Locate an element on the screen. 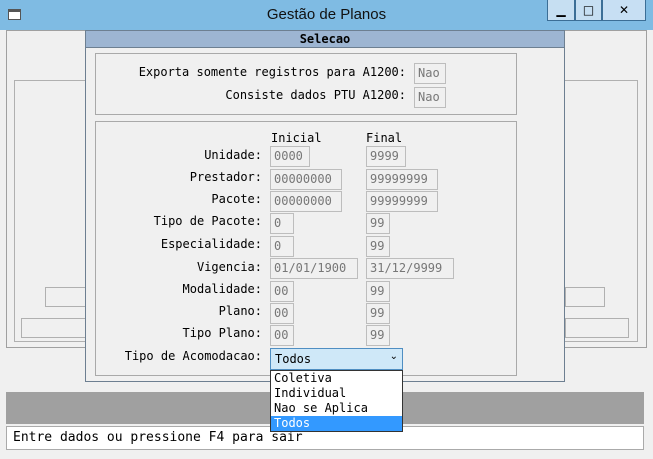 Image resolution: width=653 pixels, height=459 pixels. minimize-button: ▁ is located at coordinates (561, 10).